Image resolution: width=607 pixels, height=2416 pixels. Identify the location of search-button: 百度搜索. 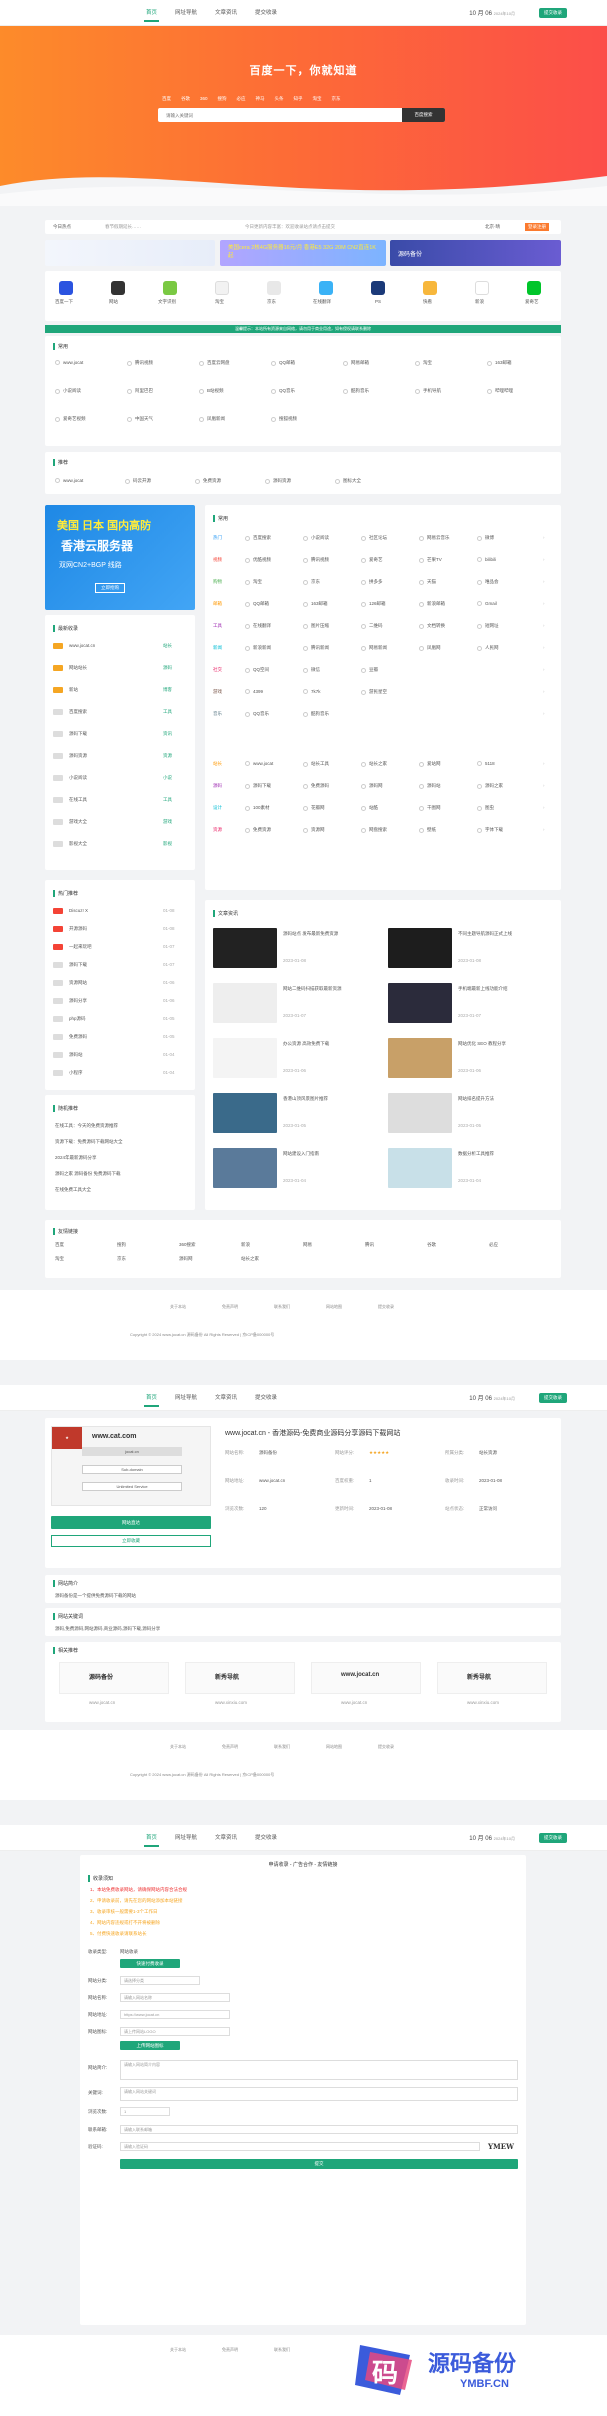
(423, 115).